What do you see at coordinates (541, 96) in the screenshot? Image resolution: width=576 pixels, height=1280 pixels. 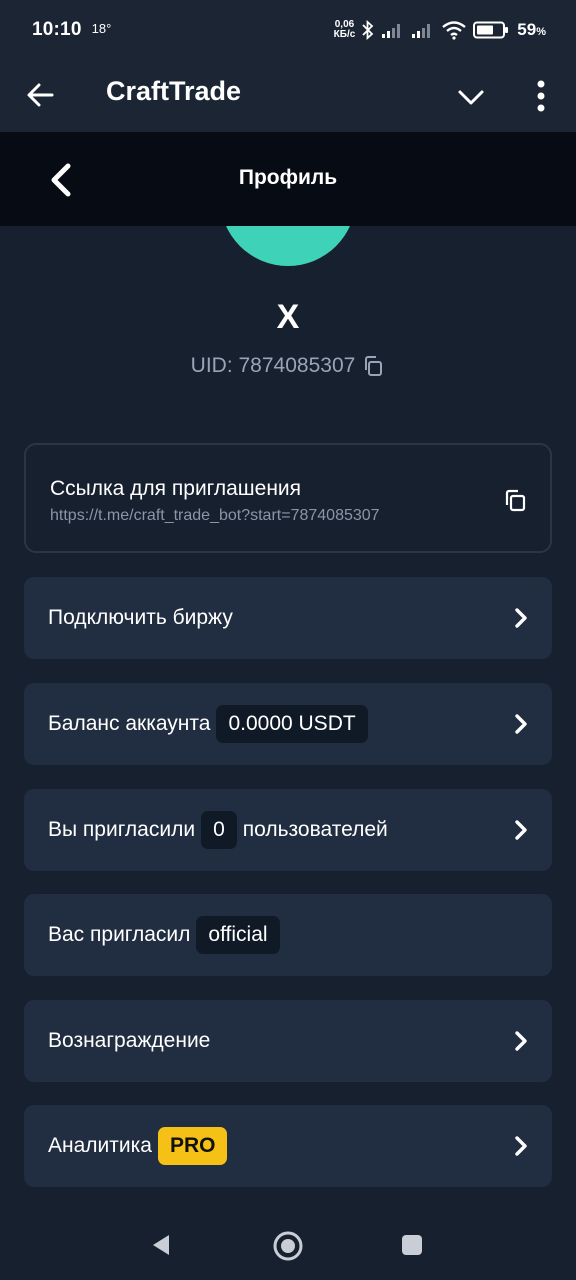 I see `more-vert-icon` at bounding box center [541, 96].